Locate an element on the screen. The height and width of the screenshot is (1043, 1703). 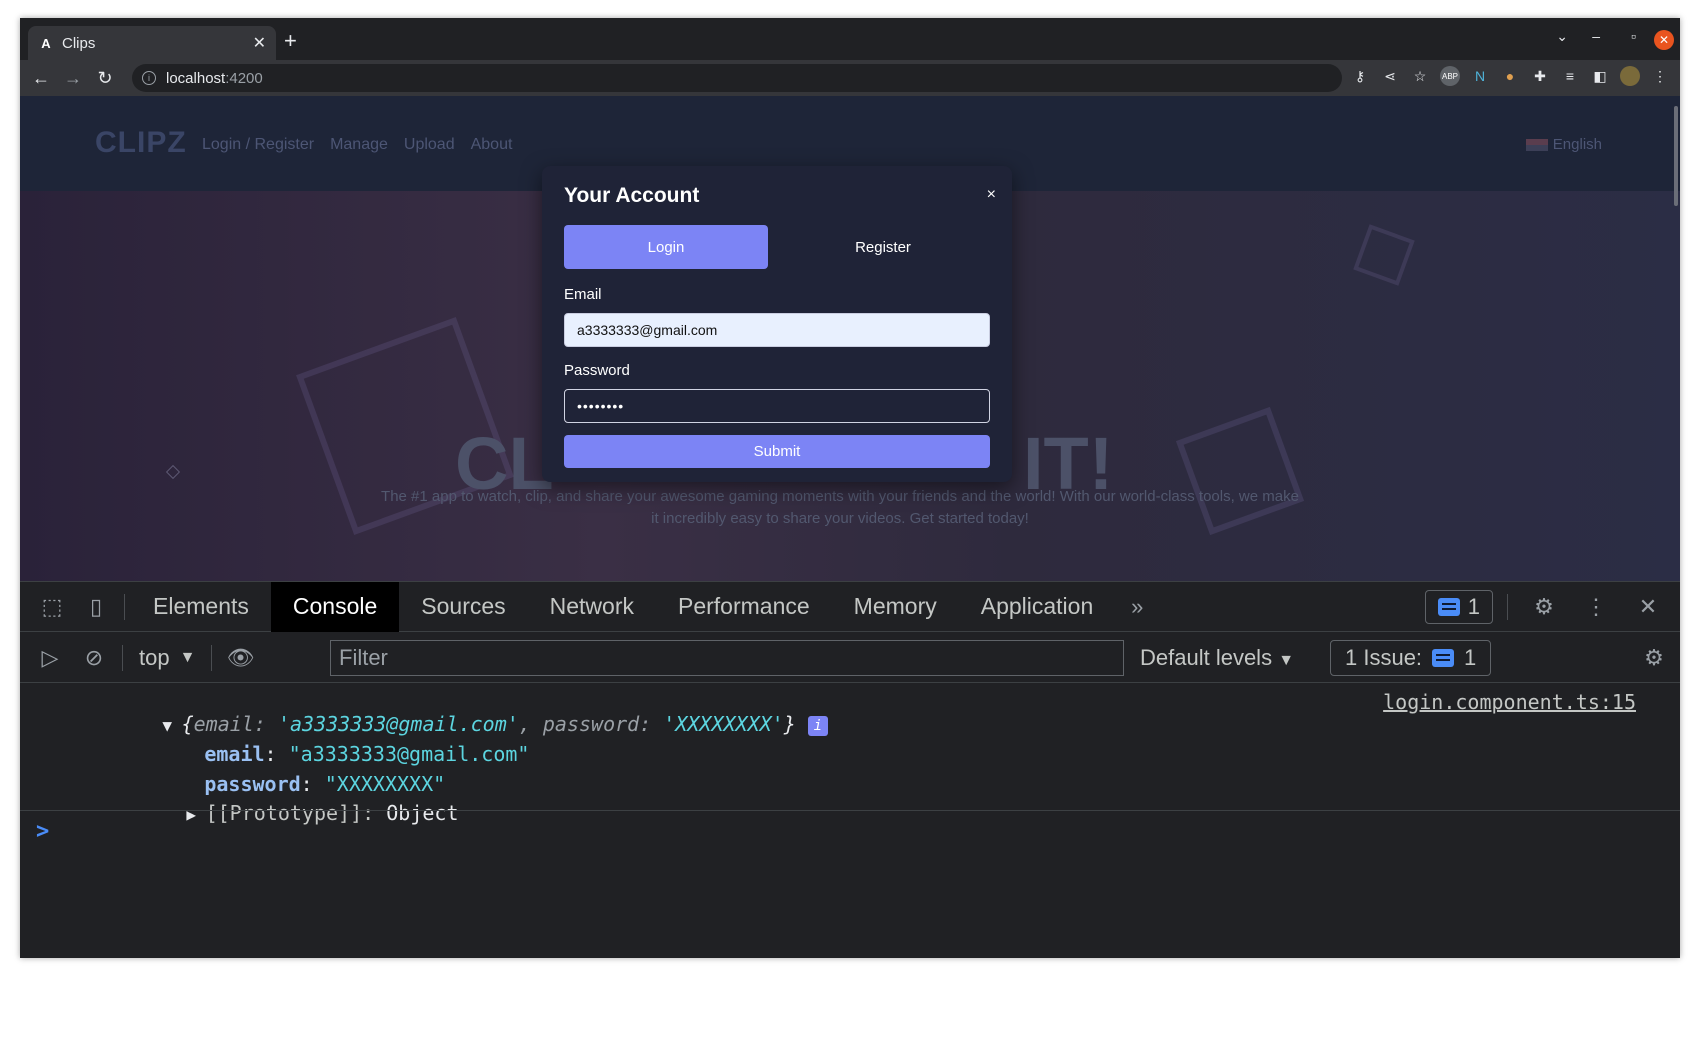
submit-button: Submit is located at coordinates (777, 451).